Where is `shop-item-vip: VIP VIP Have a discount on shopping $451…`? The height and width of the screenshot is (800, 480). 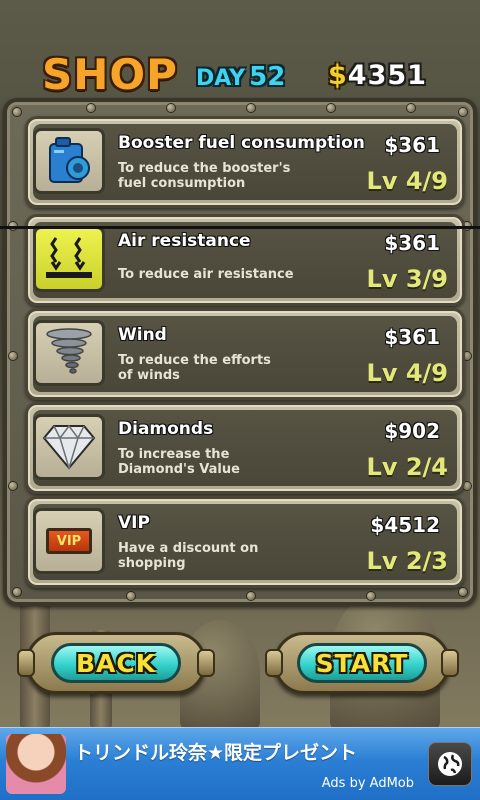
shop-item-vip: VIP VIP Have a discount on shopping $451… is located at coordinates (245, 542).